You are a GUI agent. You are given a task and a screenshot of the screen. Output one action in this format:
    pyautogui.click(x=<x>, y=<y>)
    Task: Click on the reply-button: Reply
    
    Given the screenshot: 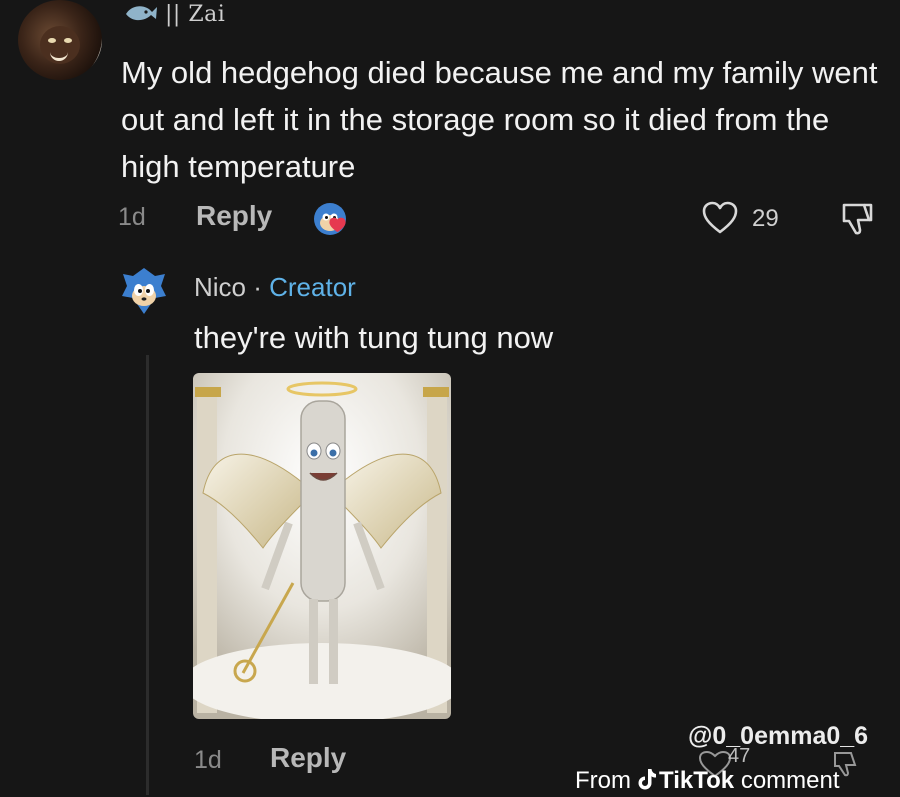 What is the action you would take?
    pyautogui.click(x=234, y=216)
    